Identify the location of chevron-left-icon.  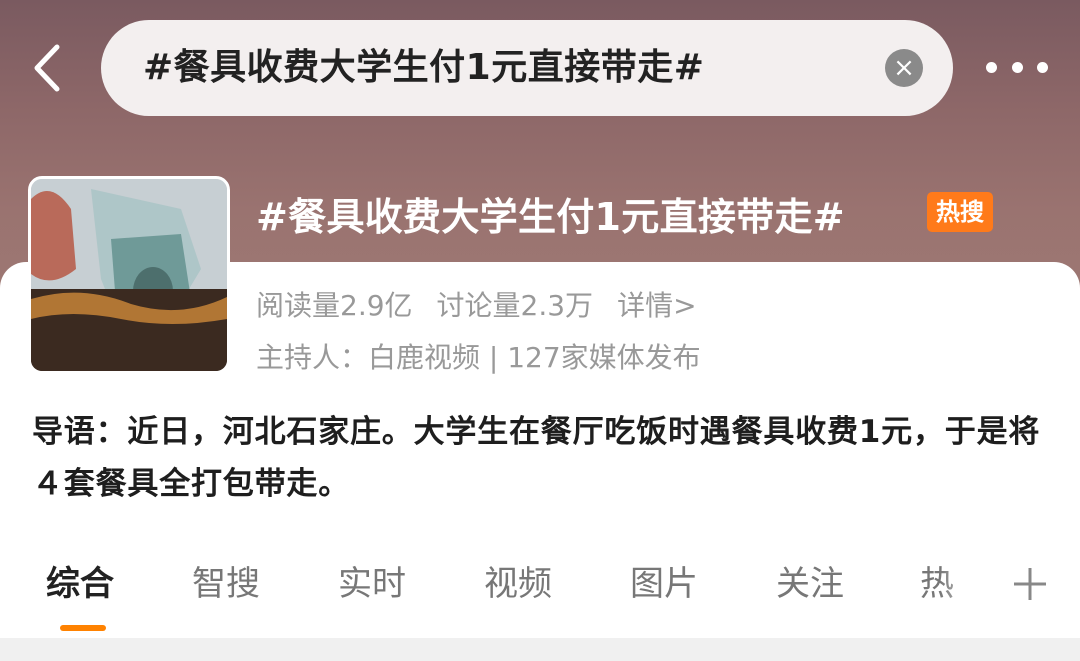
(47, 68).